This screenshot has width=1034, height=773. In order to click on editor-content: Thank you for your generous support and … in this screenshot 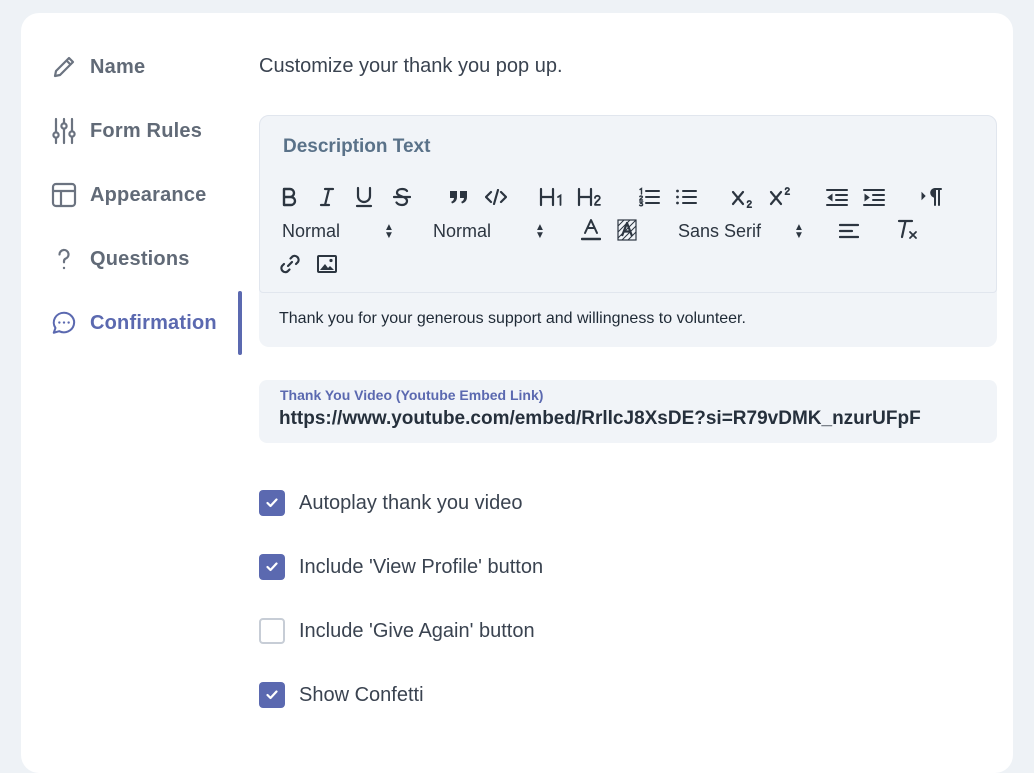, I will do `click(512, 319)`.